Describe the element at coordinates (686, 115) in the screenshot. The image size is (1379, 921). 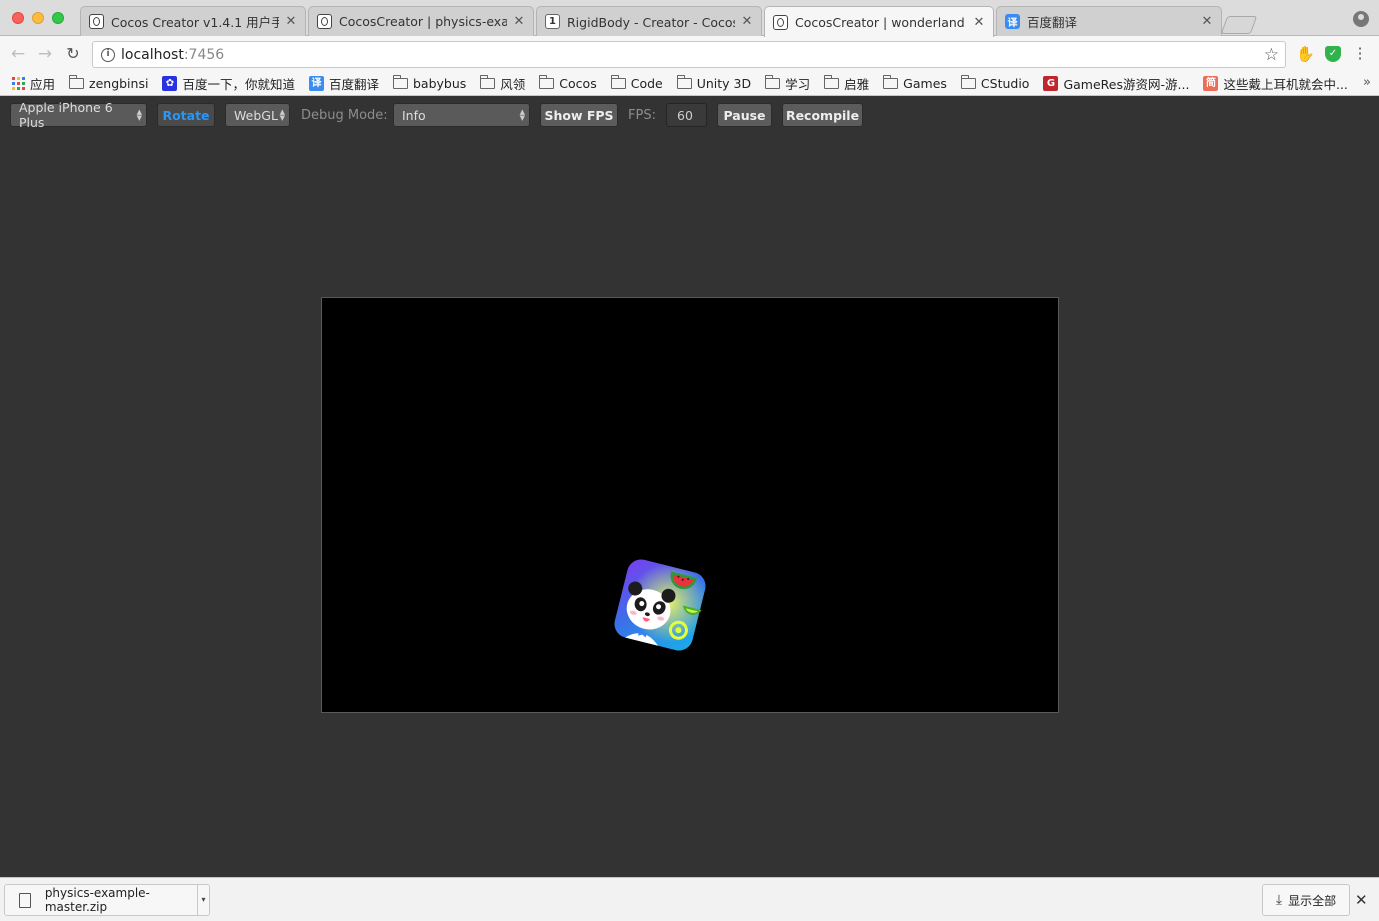
I see `fps-input: 60` at that location.